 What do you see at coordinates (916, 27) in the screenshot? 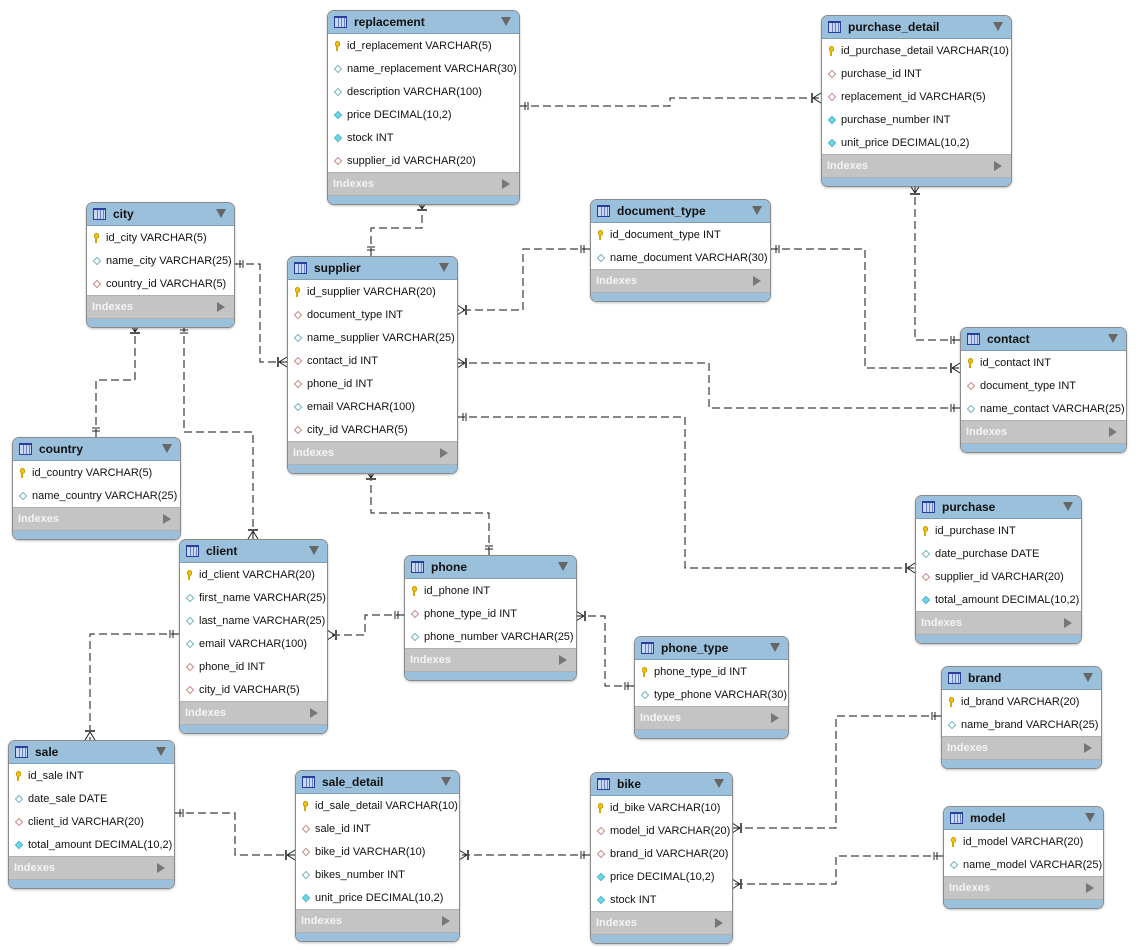
I see `table-header: purchase_detail` at bounding box center [916, 27].